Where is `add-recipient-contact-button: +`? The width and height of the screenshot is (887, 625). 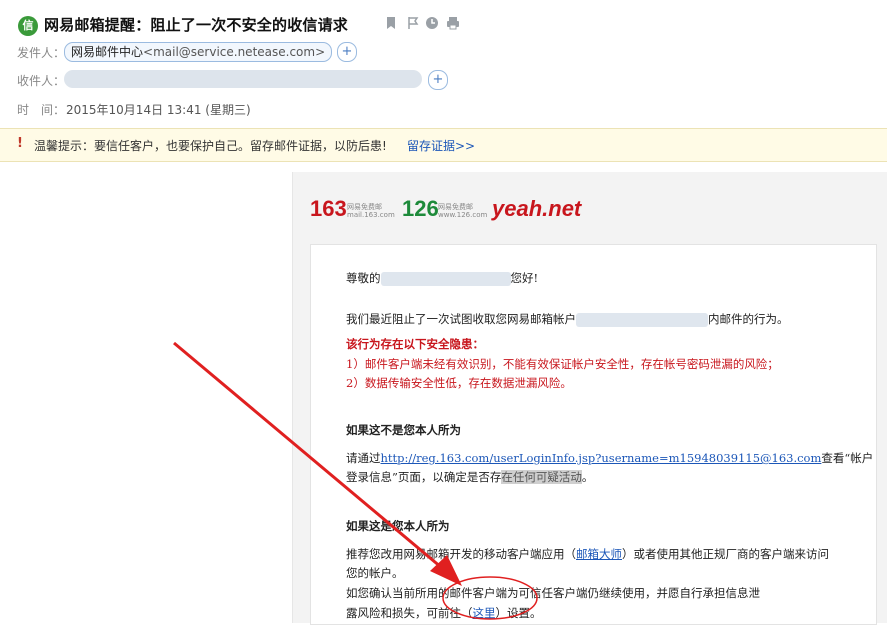
add-recipient-contact-button: + is located at coordinates (438, 80).